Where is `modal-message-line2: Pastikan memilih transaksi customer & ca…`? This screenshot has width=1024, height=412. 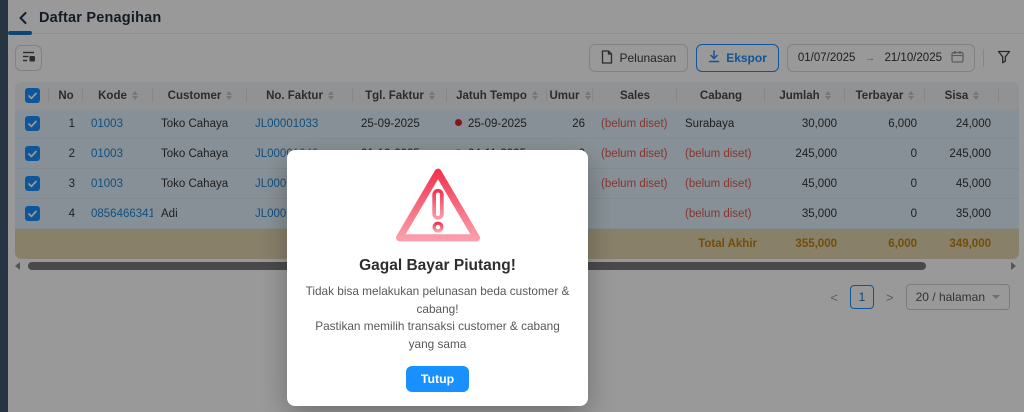 modal-message-line2: Pastikan memilih transaksi customer & ca… is located at coordinates (437, 335).